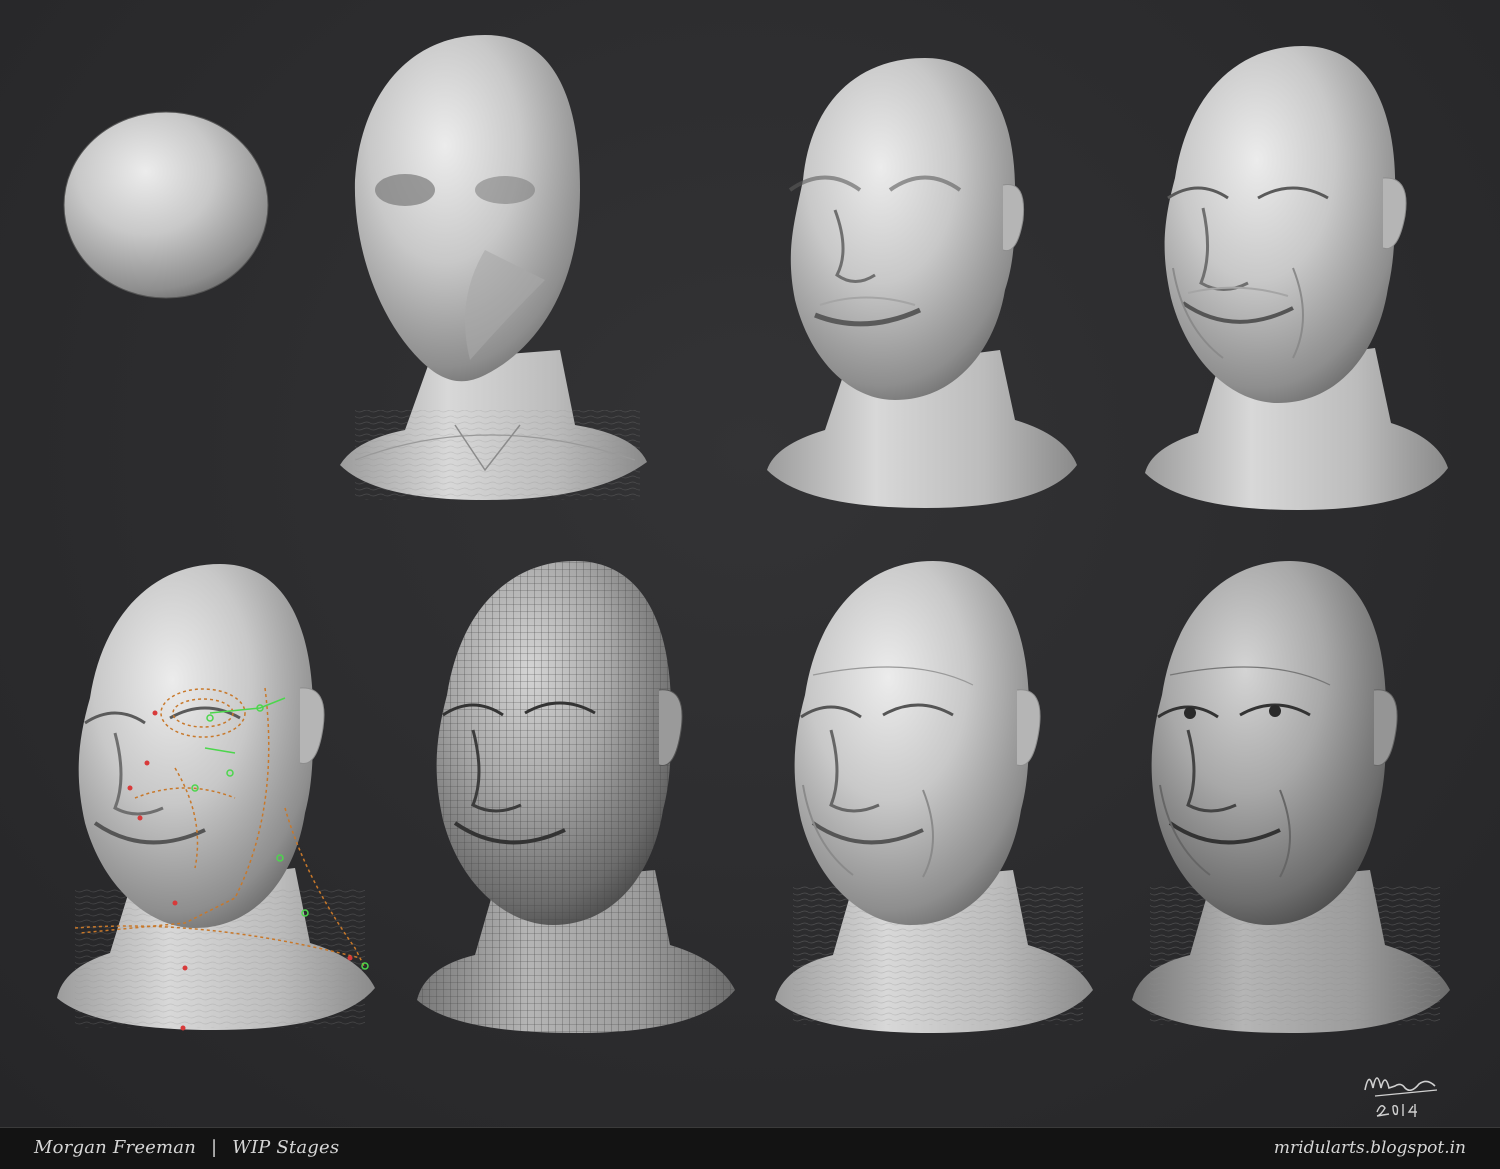  I want to click on footer-title: Morgan Freeman | WIP Stages, so click(186, 1147).